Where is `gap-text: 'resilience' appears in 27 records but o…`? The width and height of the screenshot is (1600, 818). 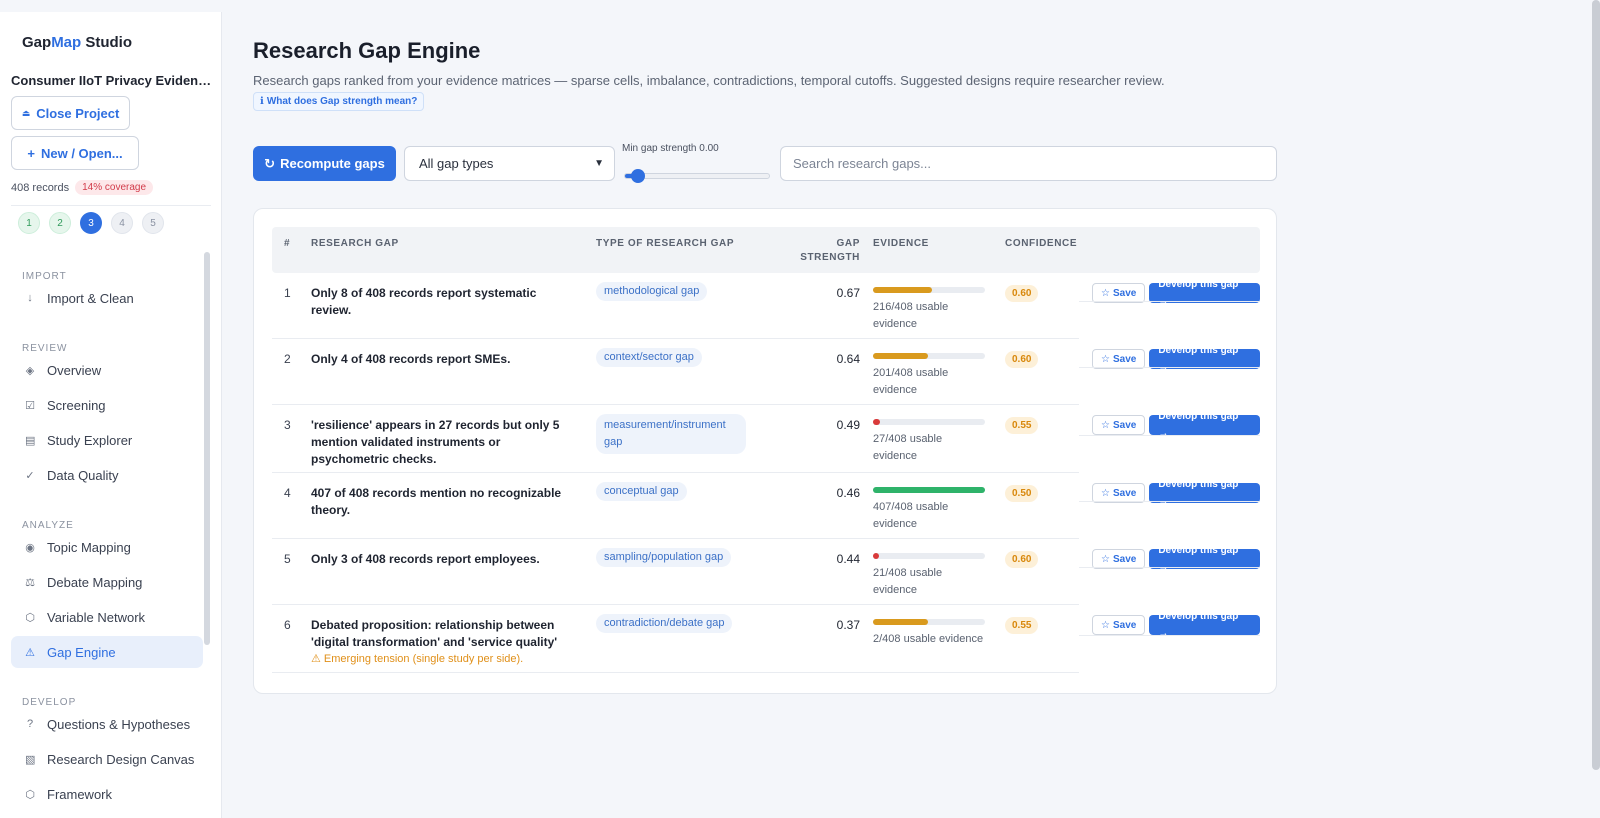
gap-text: 'resilience' appears in 27 records but o… is located at coordinates (435, 442).